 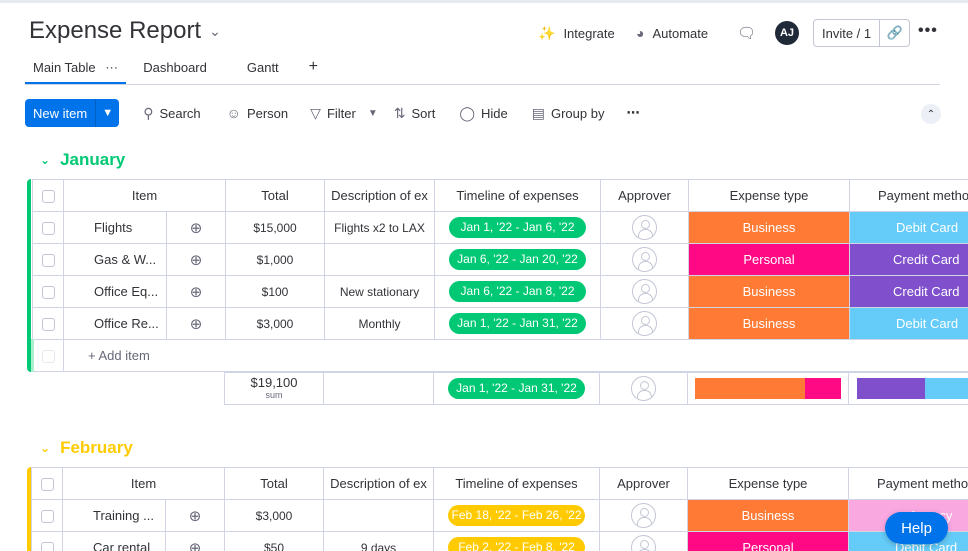 I want to click on timeline-pill: Feb 18, '22 - Feb 26, '22, so click(x=517, y=515).